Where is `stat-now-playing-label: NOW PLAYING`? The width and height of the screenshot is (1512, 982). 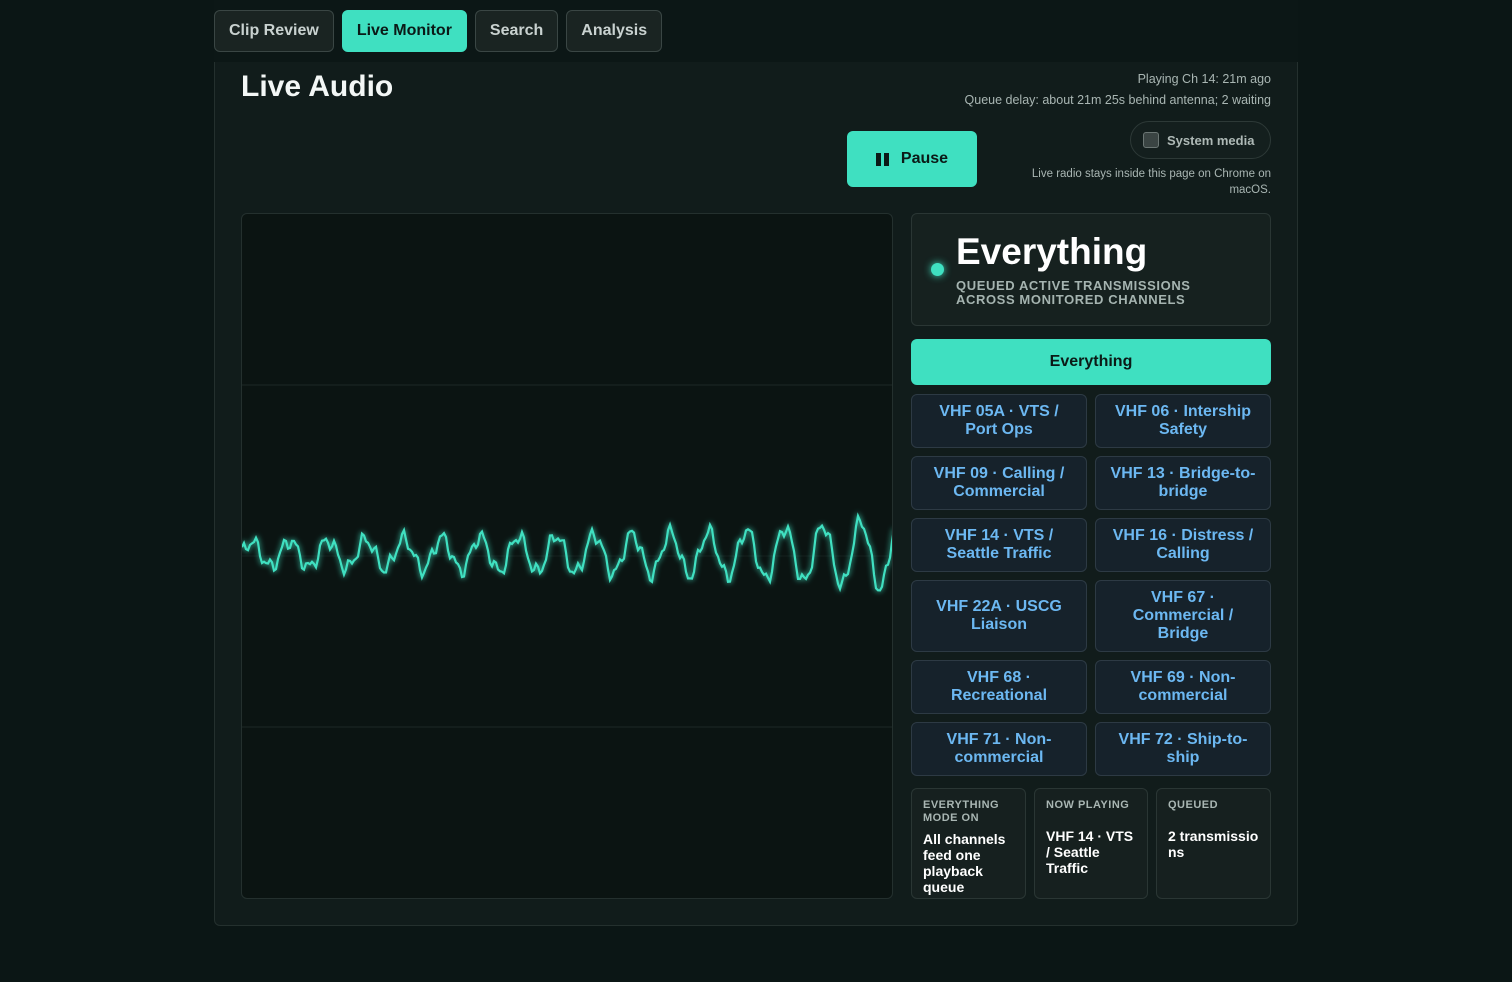 stat-now-playing-label: NOW PLAYING is located at coordinates (1088, 805).